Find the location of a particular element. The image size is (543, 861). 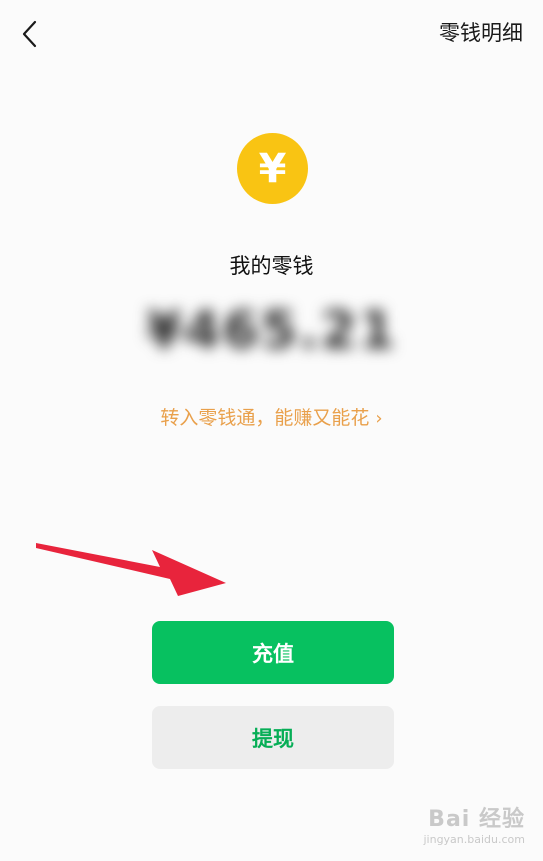

yuan-coin-icon: ¥ is located at coordinates (272, 168).